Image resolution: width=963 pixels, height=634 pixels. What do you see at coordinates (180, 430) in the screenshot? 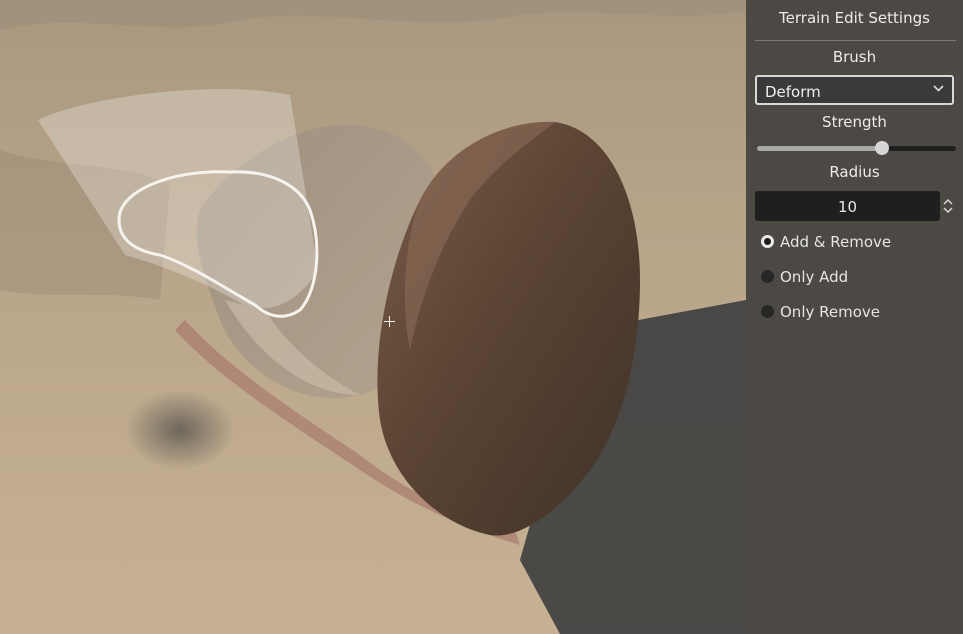
I see `ground-shadow` at bounding box center [180, 430].